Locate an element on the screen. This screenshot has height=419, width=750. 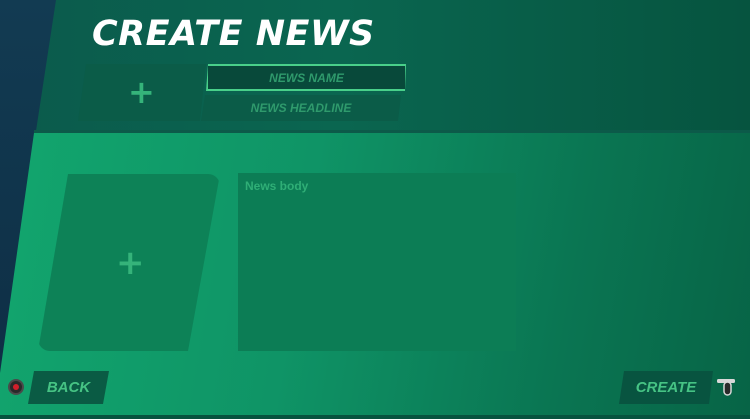
news-headline-input: NEWS HEADLINE is located at coordinates (301, 108).